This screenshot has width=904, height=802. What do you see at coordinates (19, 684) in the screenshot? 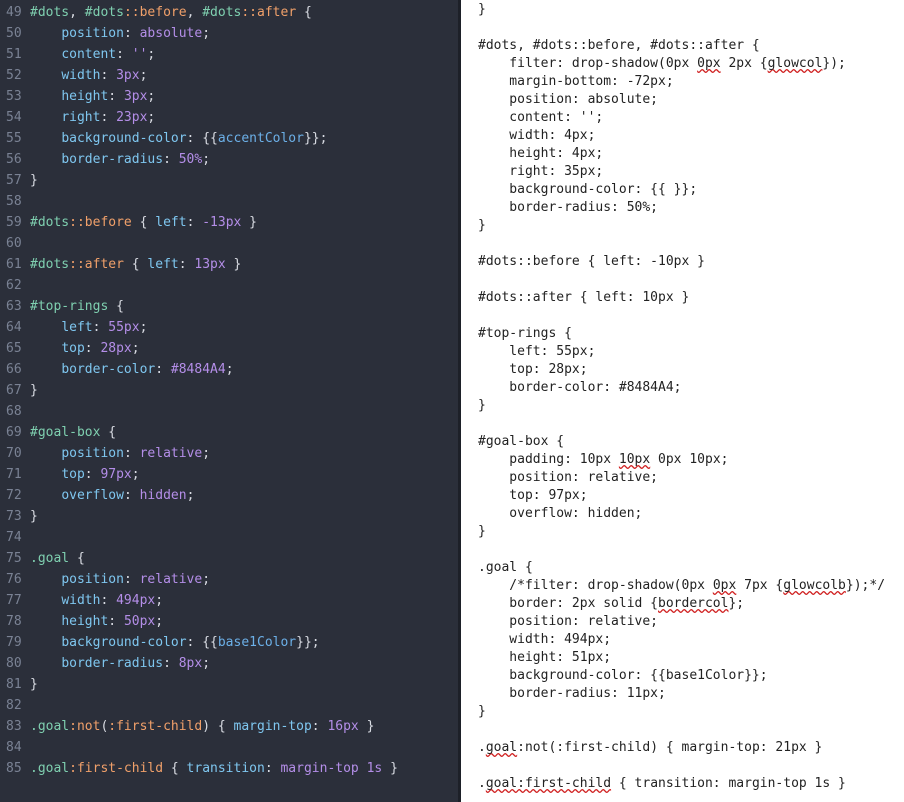
I see `code-line: 81}` at bounding box center [19, 684].